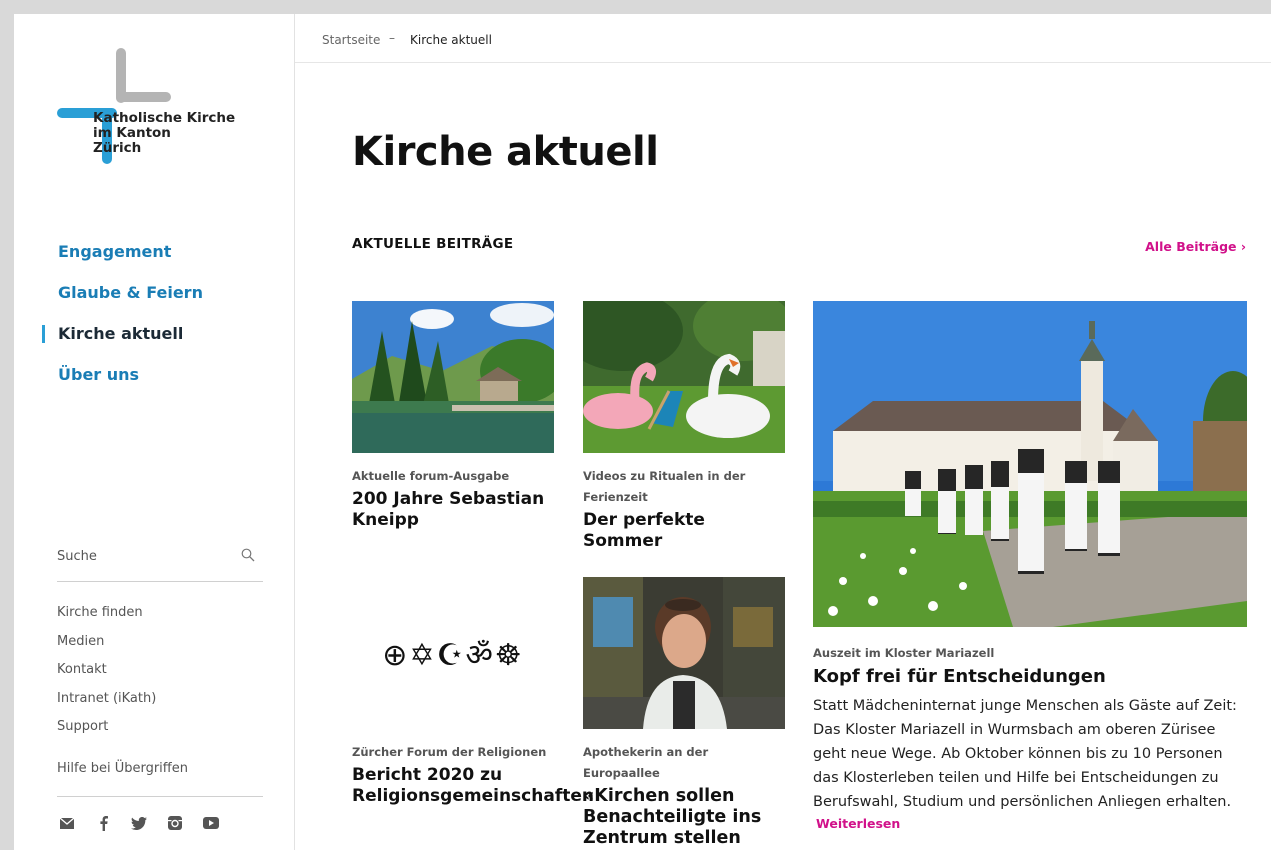 The width and height of the screenshot is (1271, 850). I want to click on link-hilfe-uebergriffe: Hilfe bei Übergriffen, so click(122, 774).